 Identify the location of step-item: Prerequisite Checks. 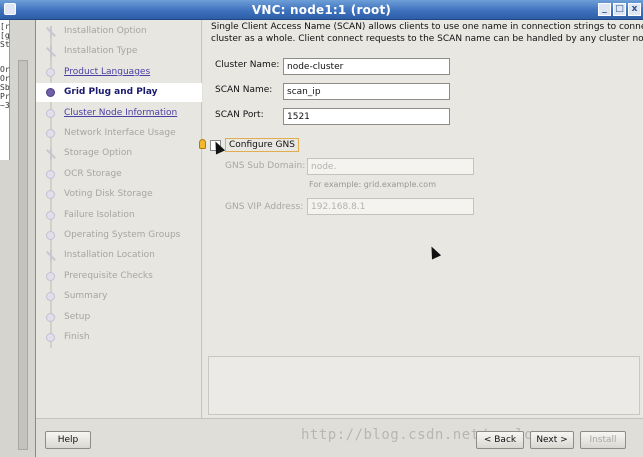
(119, 276).